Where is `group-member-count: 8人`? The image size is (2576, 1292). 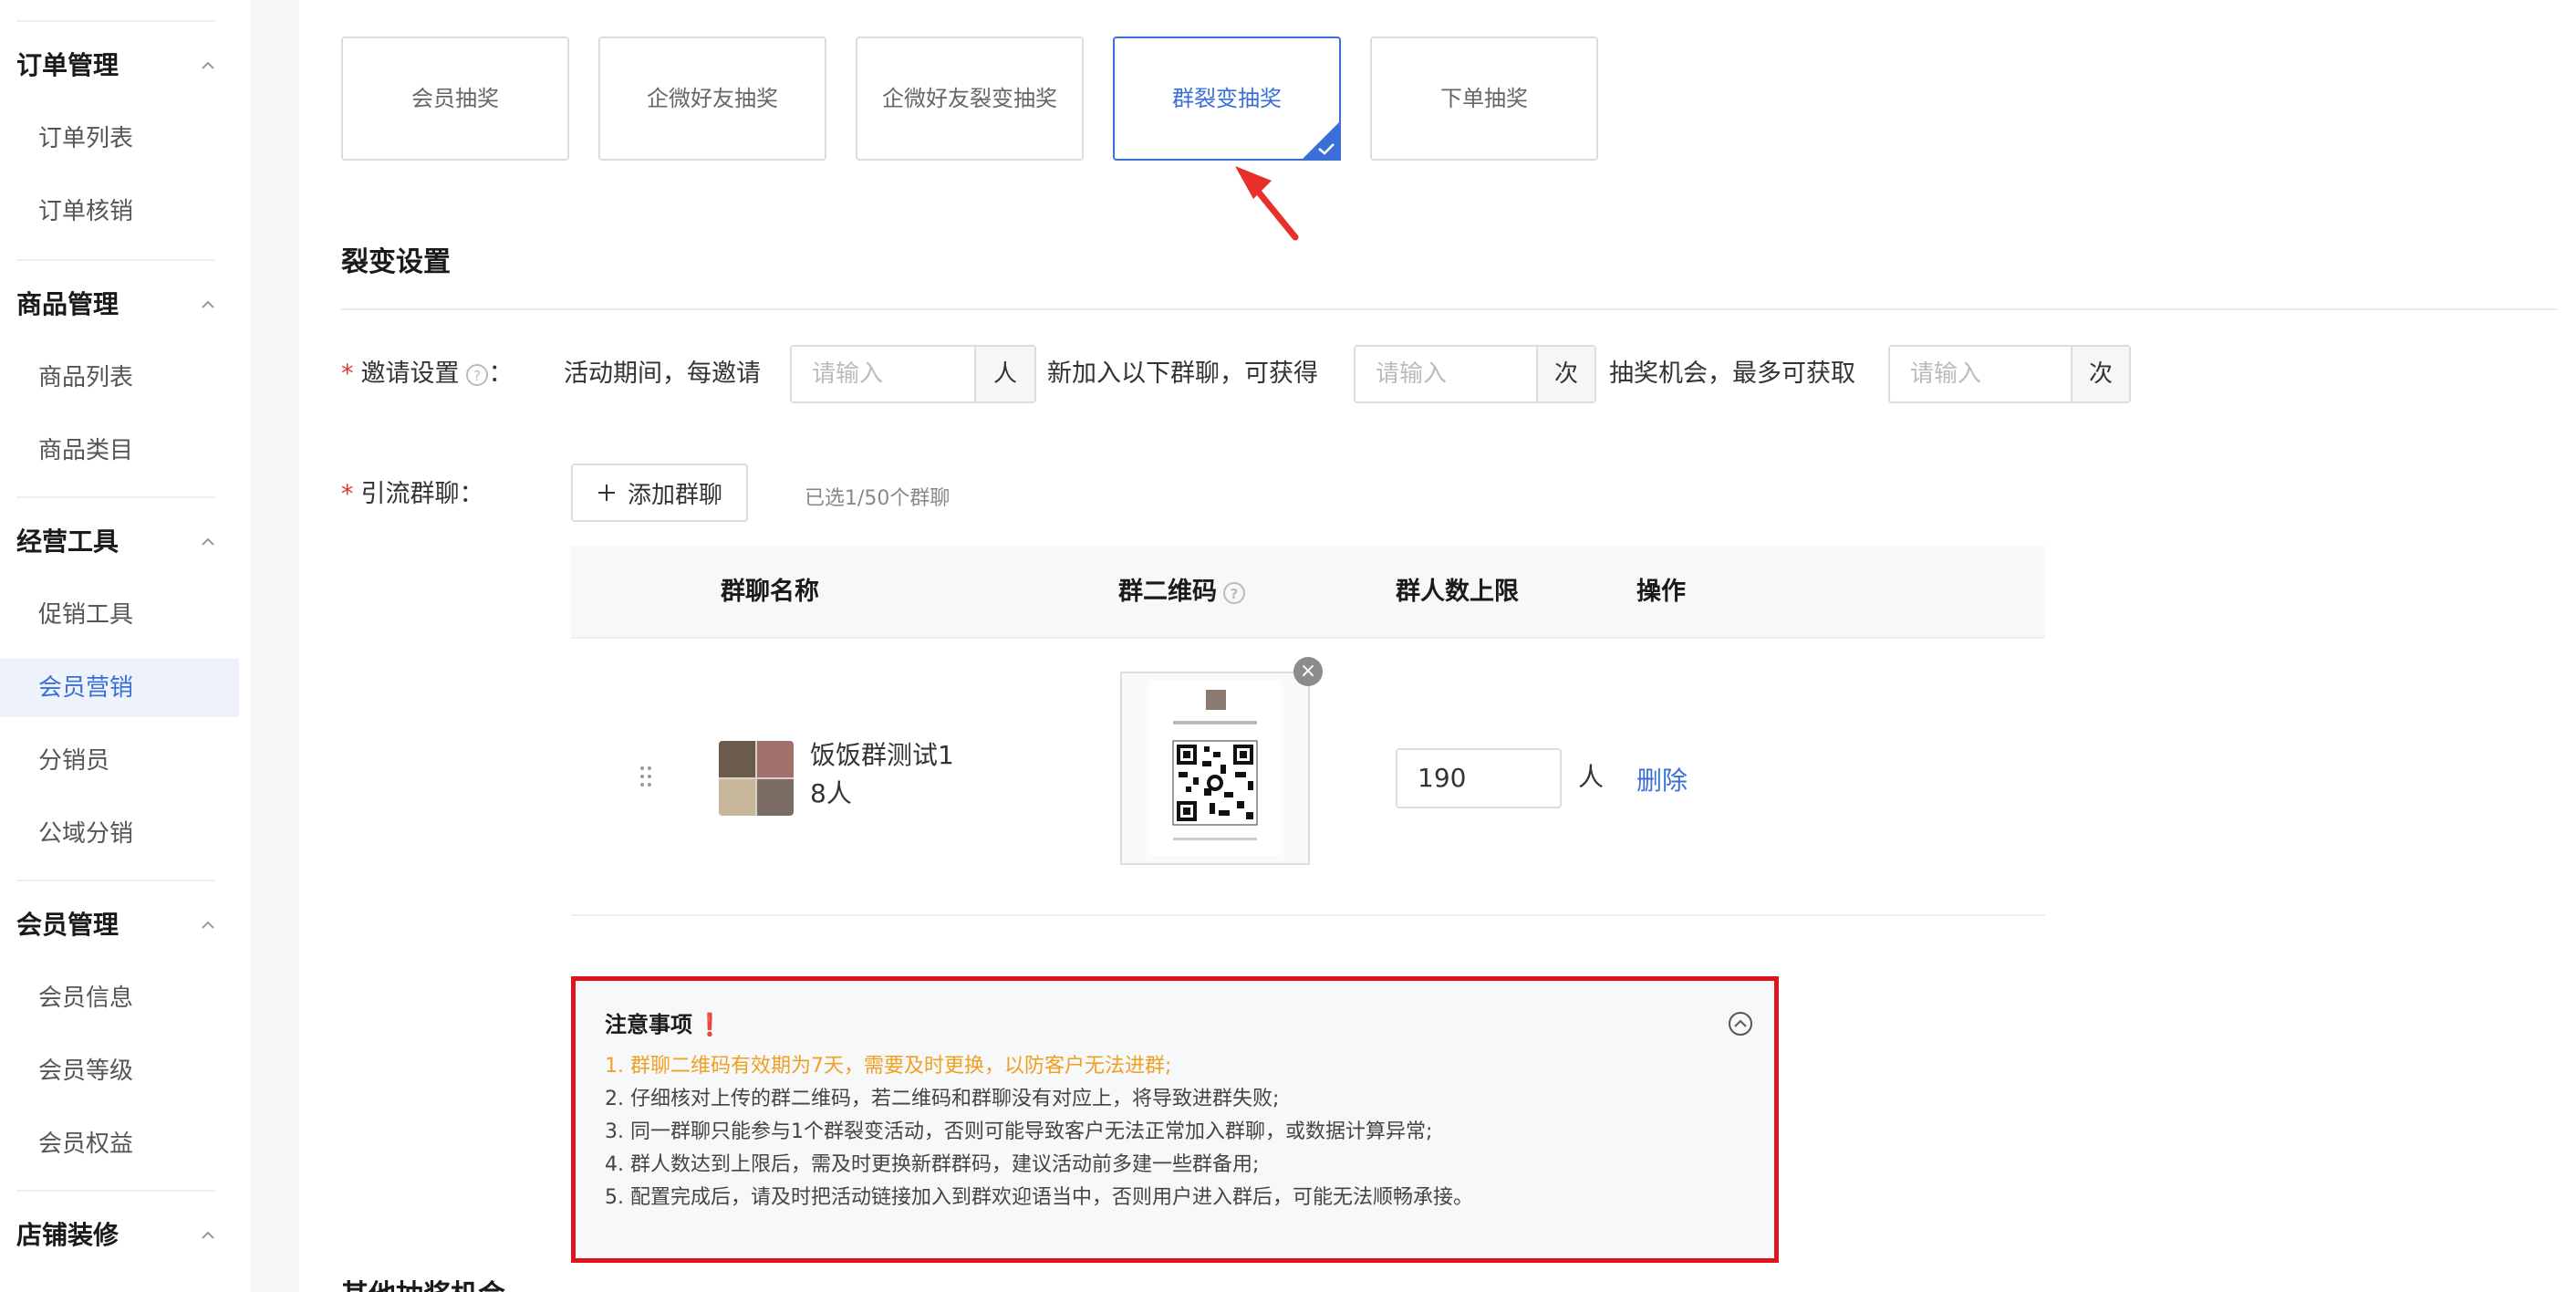 group-member-count: 8人 is located at coordinates (831, 793).